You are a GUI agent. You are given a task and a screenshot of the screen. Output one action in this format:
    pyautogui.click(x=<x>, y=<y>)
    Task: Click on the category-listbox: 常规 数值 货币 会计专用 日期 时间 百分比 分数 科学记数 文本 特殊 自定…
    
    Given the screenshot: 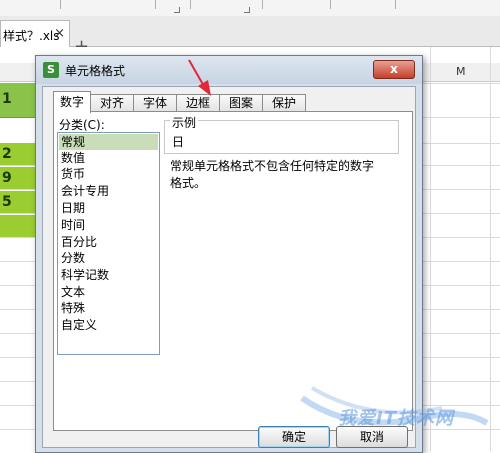 What is the action you would take?
    pyautogui.click(x=108, y=243)
    